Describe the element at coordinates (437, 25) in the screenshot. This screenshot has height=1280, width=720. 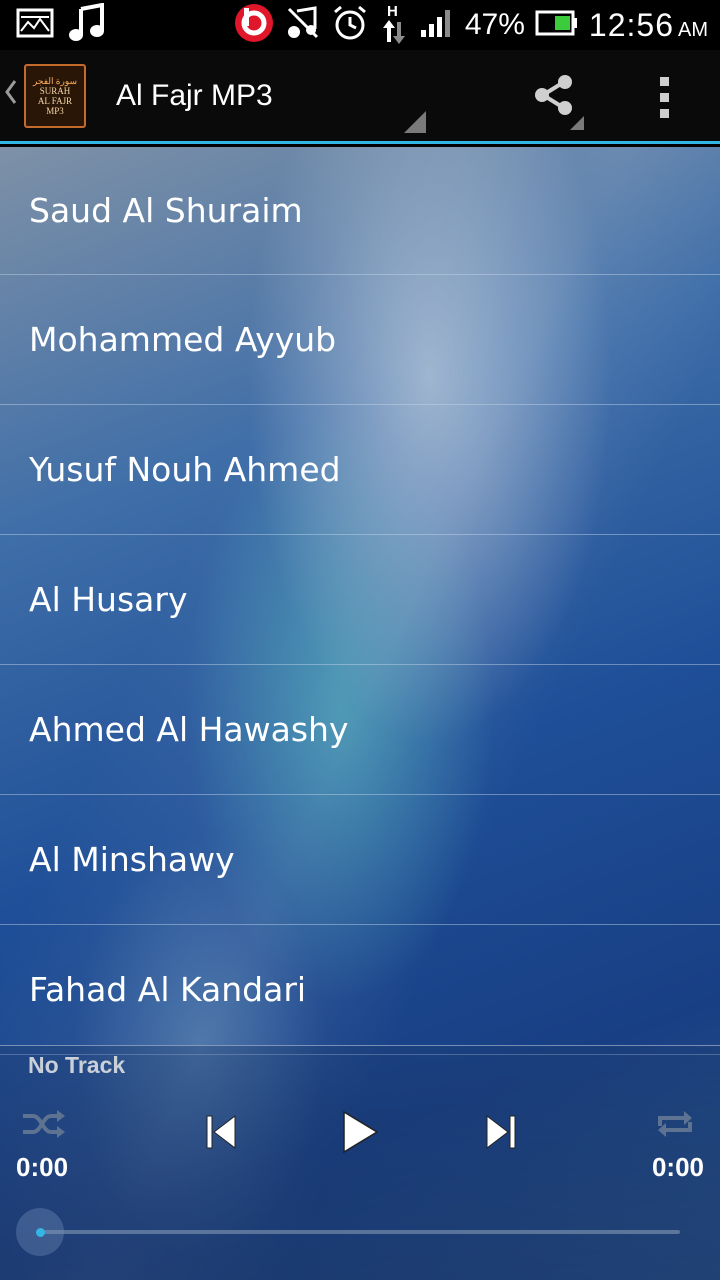
I see `signal-icon` at that location.